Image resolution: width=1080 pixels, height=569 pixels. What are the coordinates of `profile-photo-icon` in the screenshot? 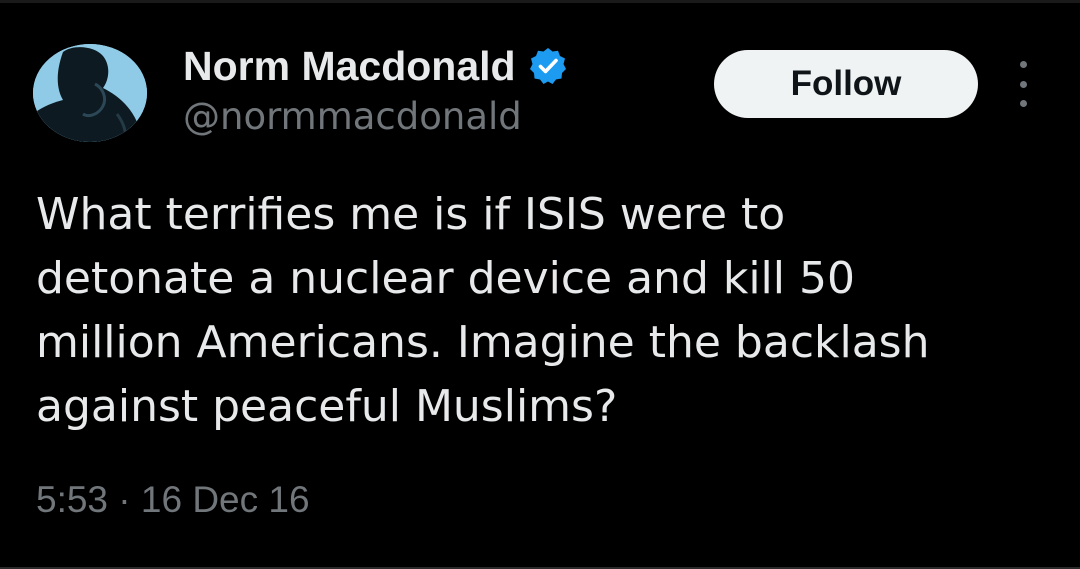 It's located at (90, 93).